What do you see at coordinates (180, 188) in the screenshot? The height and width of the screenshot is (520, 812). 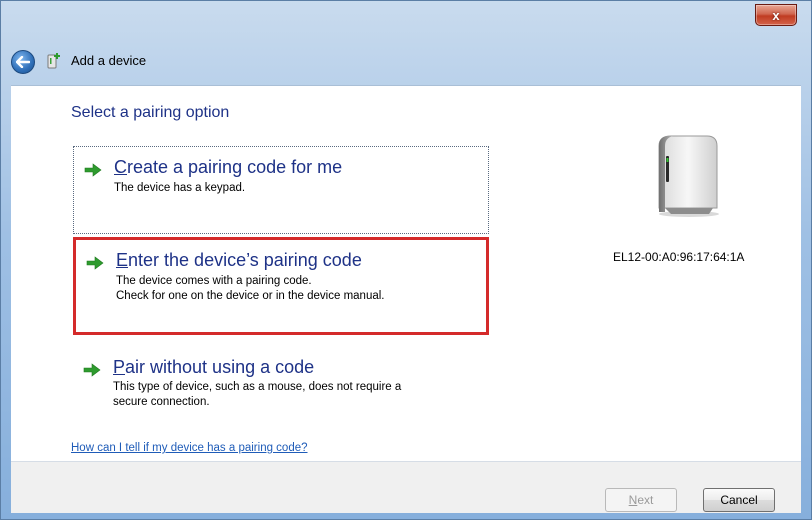 I see `option-description: The device has a keypad.` at bounding box center [180, 188].